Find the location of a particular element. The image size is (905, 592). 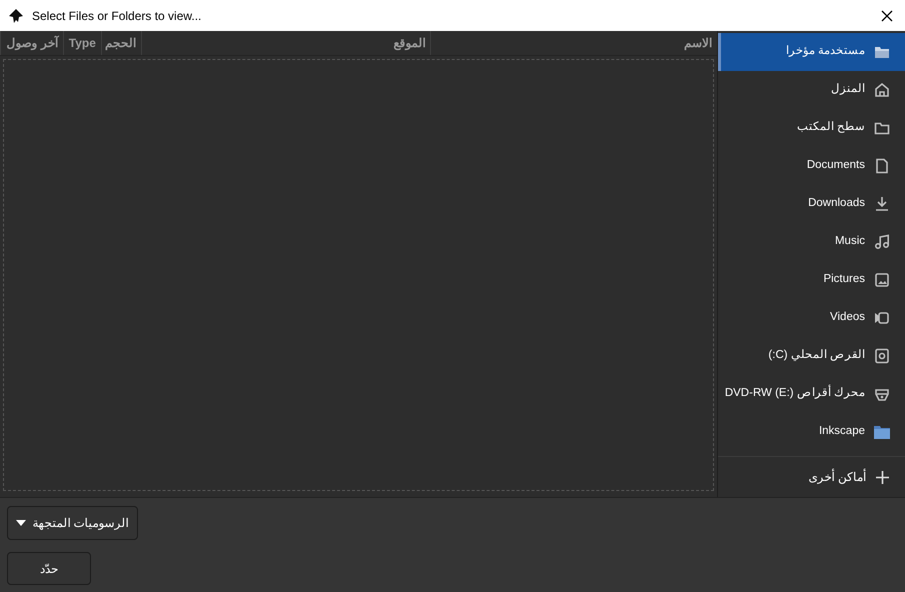

column-header: Type is located at coordinates (81, 43).